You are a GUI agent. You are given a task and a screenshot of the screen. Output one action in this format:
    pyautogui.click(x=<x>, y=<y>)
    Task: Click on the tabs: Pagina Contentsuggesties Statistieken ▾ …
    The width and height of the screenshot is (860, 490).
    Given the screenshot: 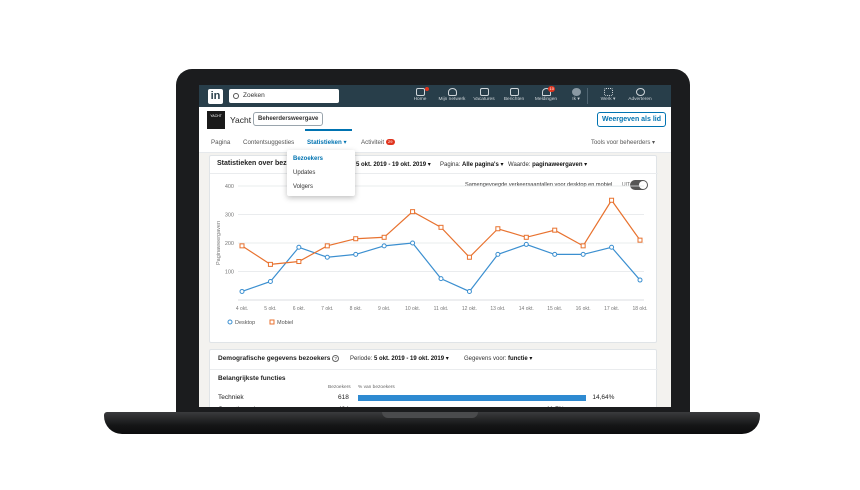 What is the action you would take?
    pyautogui.click(x=435, y=145)
    